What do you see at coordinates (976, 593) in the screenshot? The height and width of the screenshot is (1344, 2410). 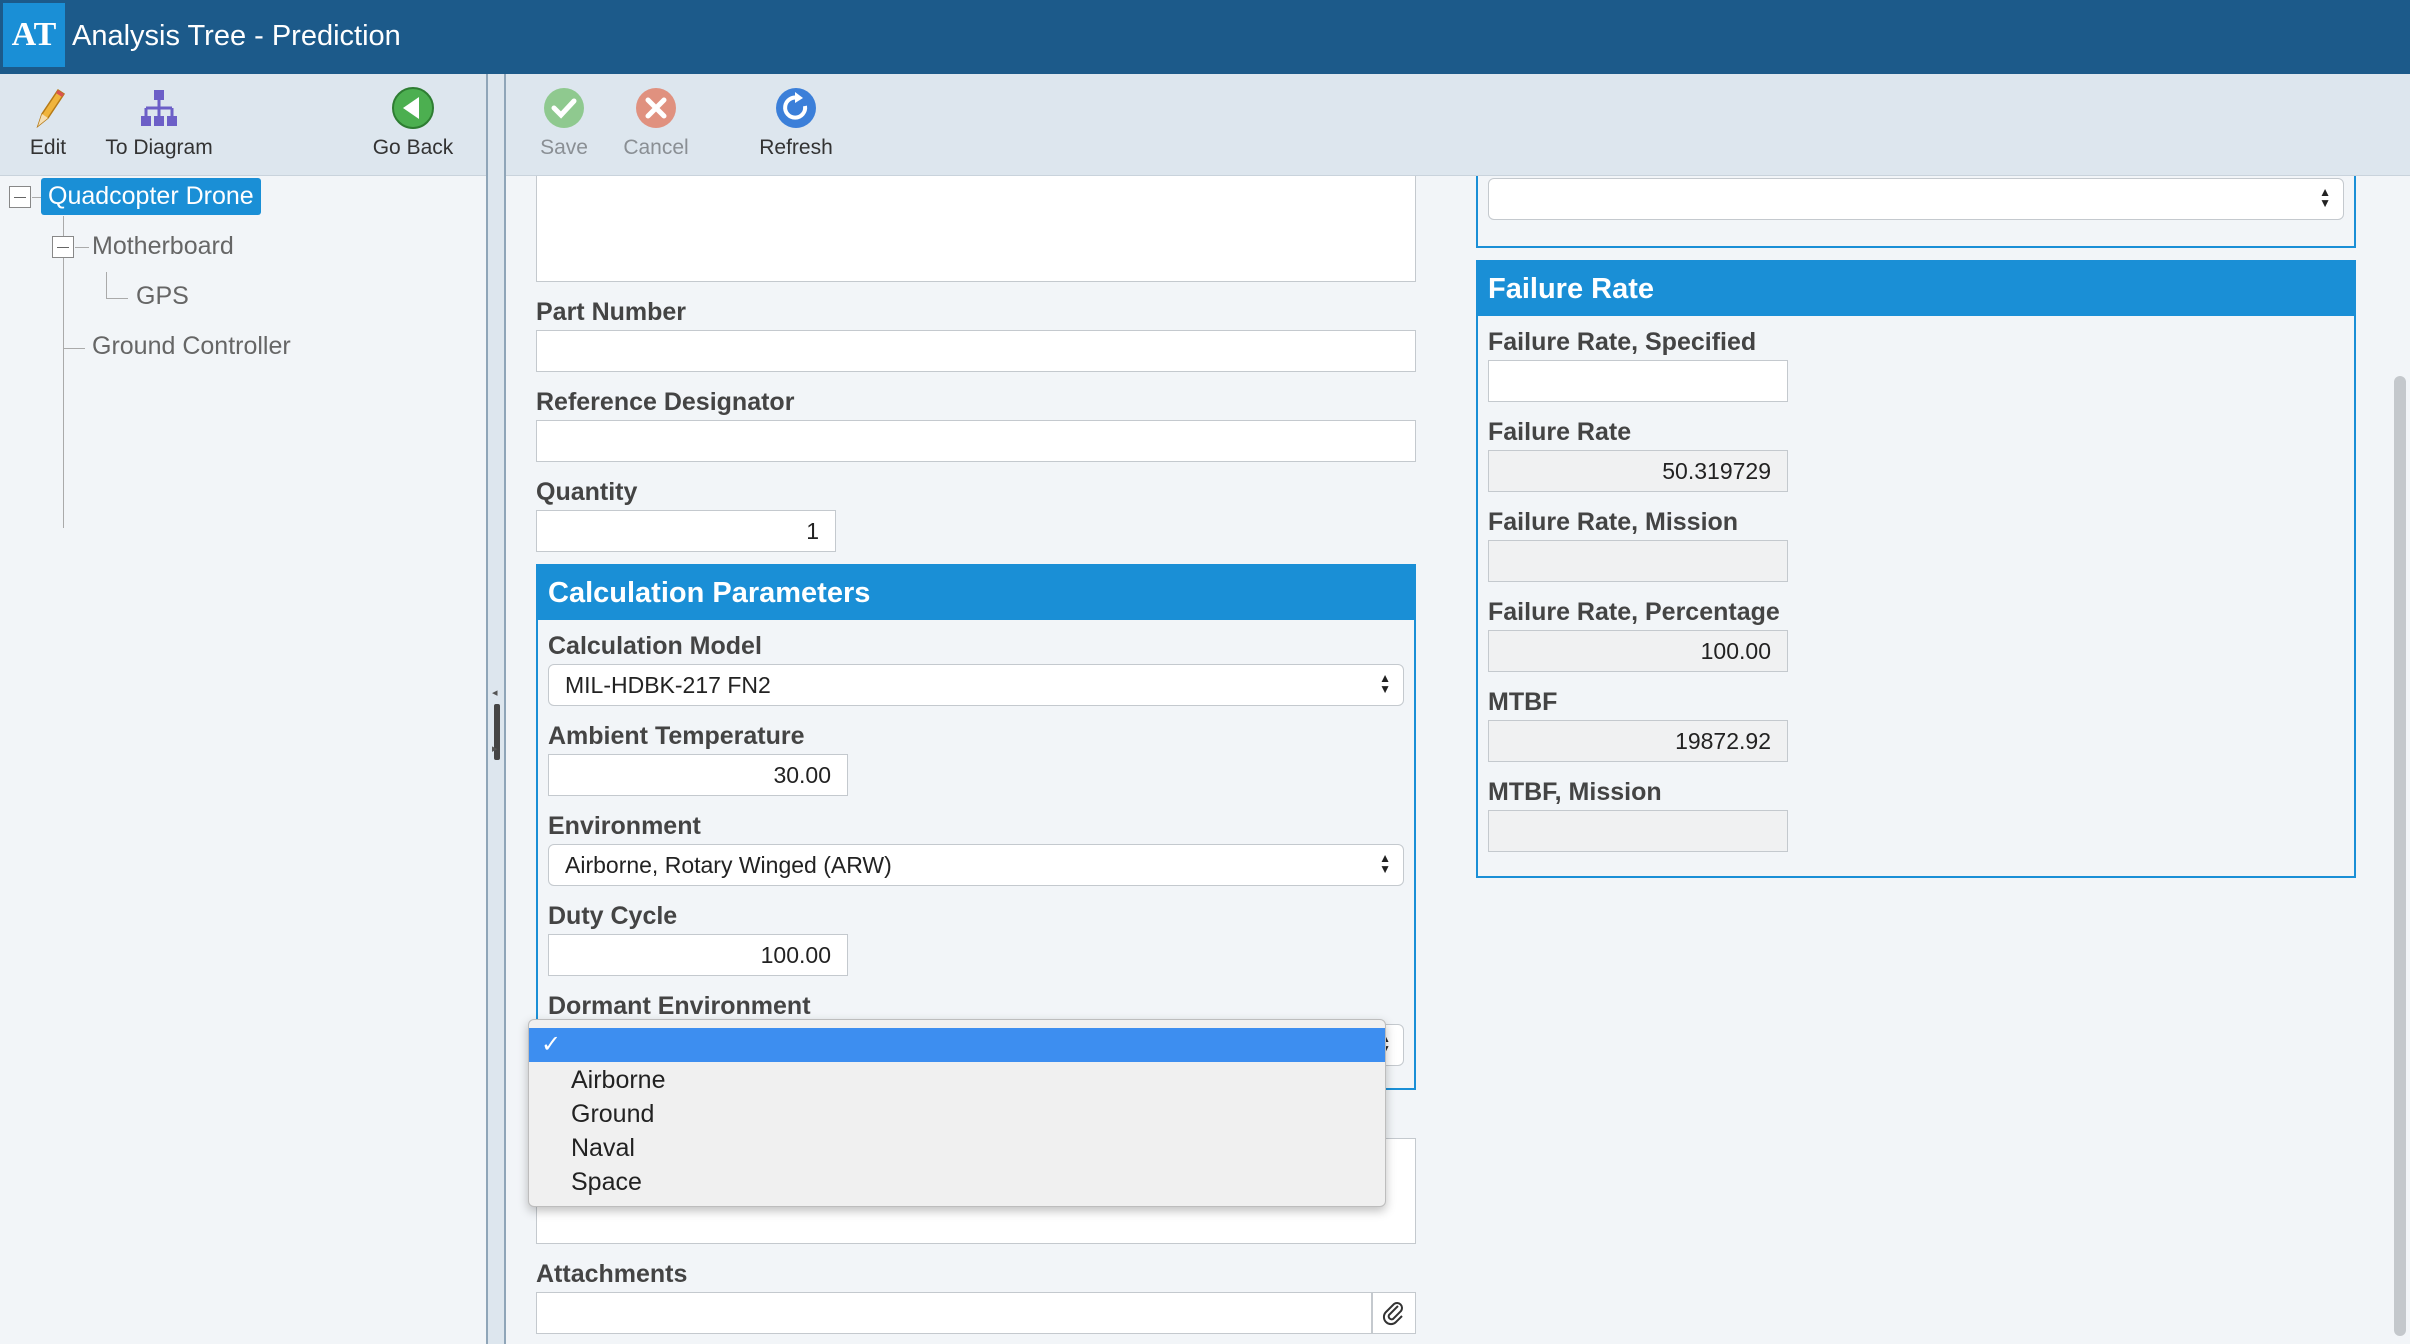 I see `calculation-parameters-header: Calculation Parameters` at bounding box center [976, 593].